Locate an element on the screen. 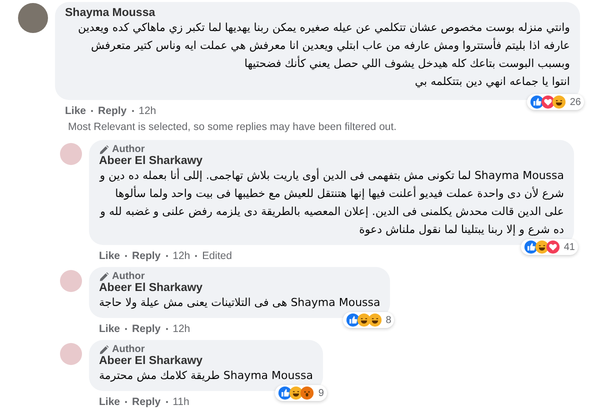  surprised-reaction-icon is located at coordinates (307, 393).